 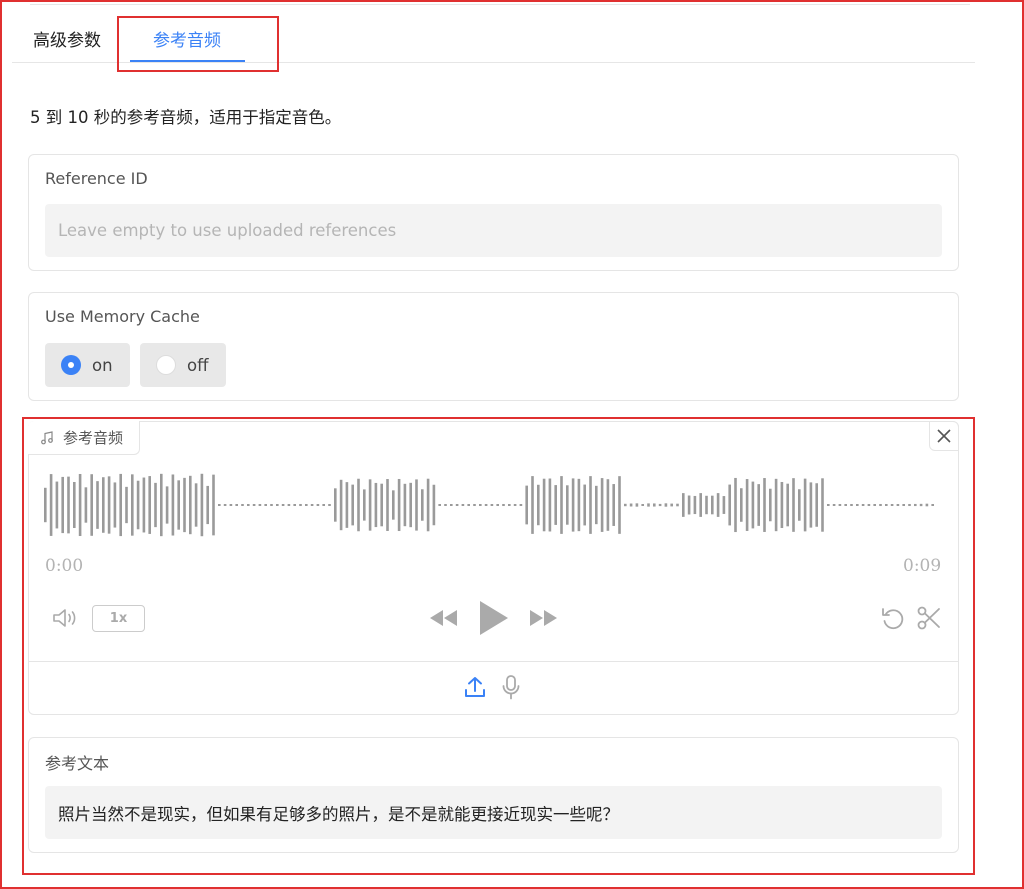 I want to click on volume-button, so click(x=66, y=618).